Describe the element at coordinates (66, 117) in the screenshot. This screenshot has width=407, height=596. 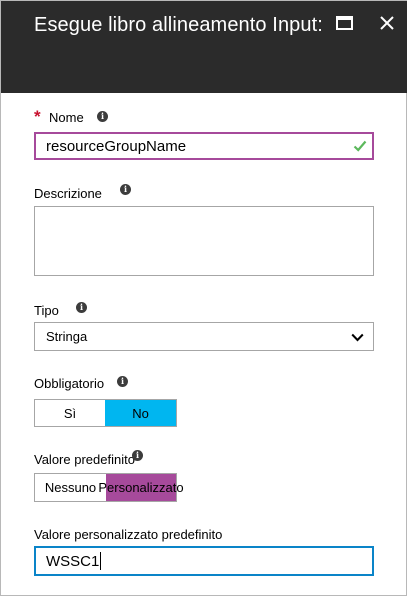
I see `name-label: Nome` at that location.